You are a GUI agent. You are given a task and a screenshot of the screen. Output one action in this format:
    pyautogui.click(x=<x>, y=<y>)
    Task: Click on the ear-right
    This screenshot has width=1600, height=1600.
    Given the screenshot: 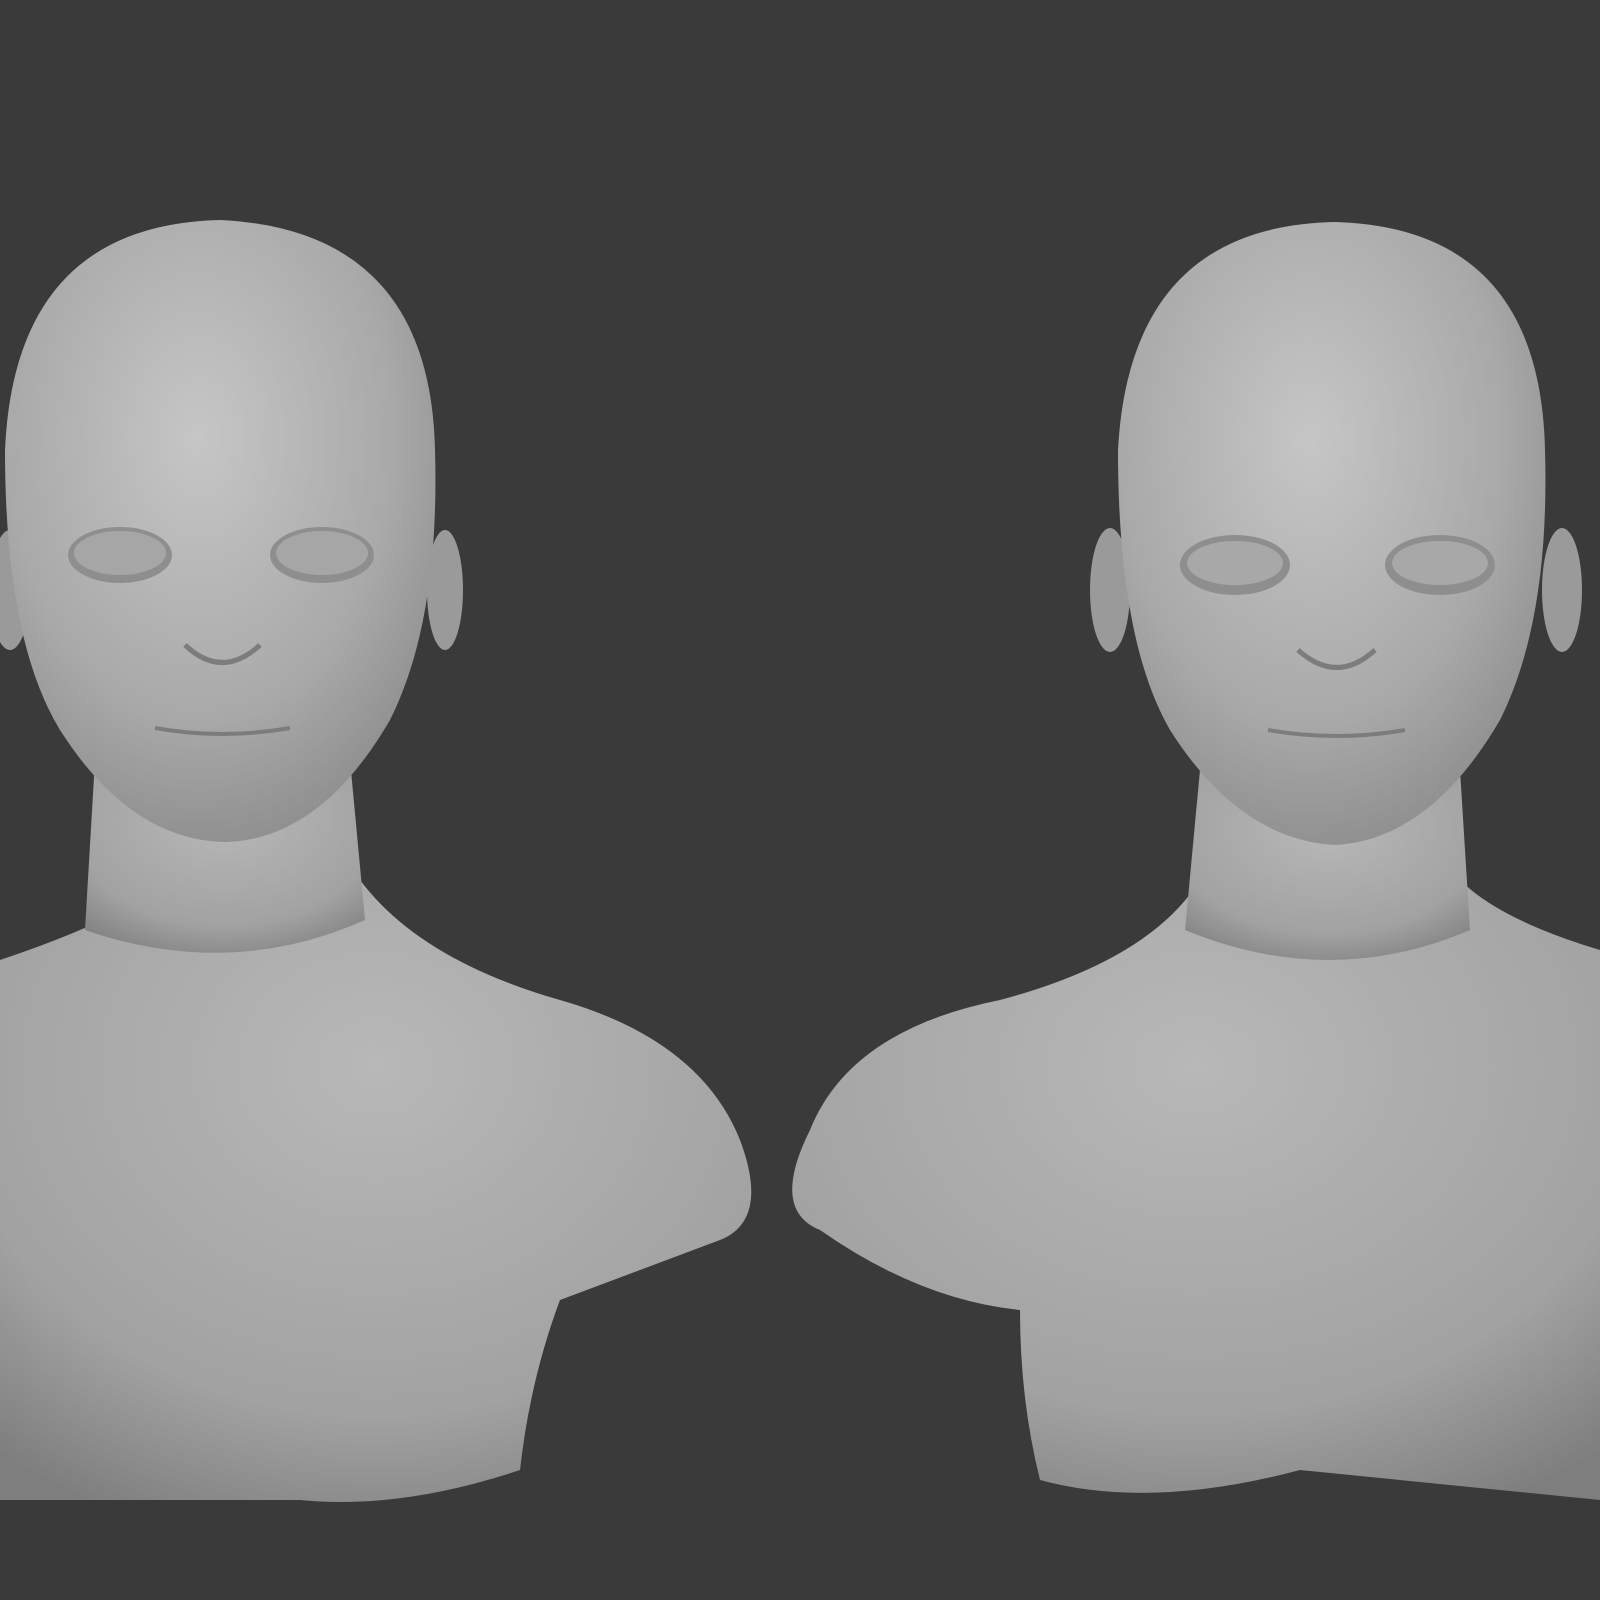 What is the action you would take?
    pyautogui.click(x=1562, y=590)
    